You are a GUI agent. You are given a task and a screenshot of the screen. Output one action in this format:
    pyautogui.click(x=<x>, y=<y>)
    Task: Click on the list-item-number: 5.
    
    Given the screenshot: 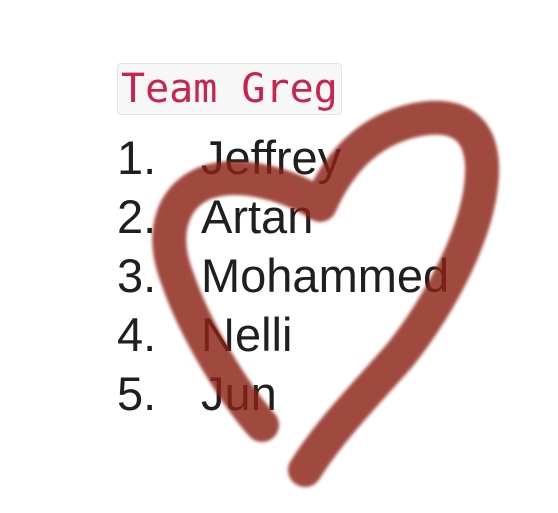 What is the action you would take?
    pyautogui.click(x=137, y=393)
    